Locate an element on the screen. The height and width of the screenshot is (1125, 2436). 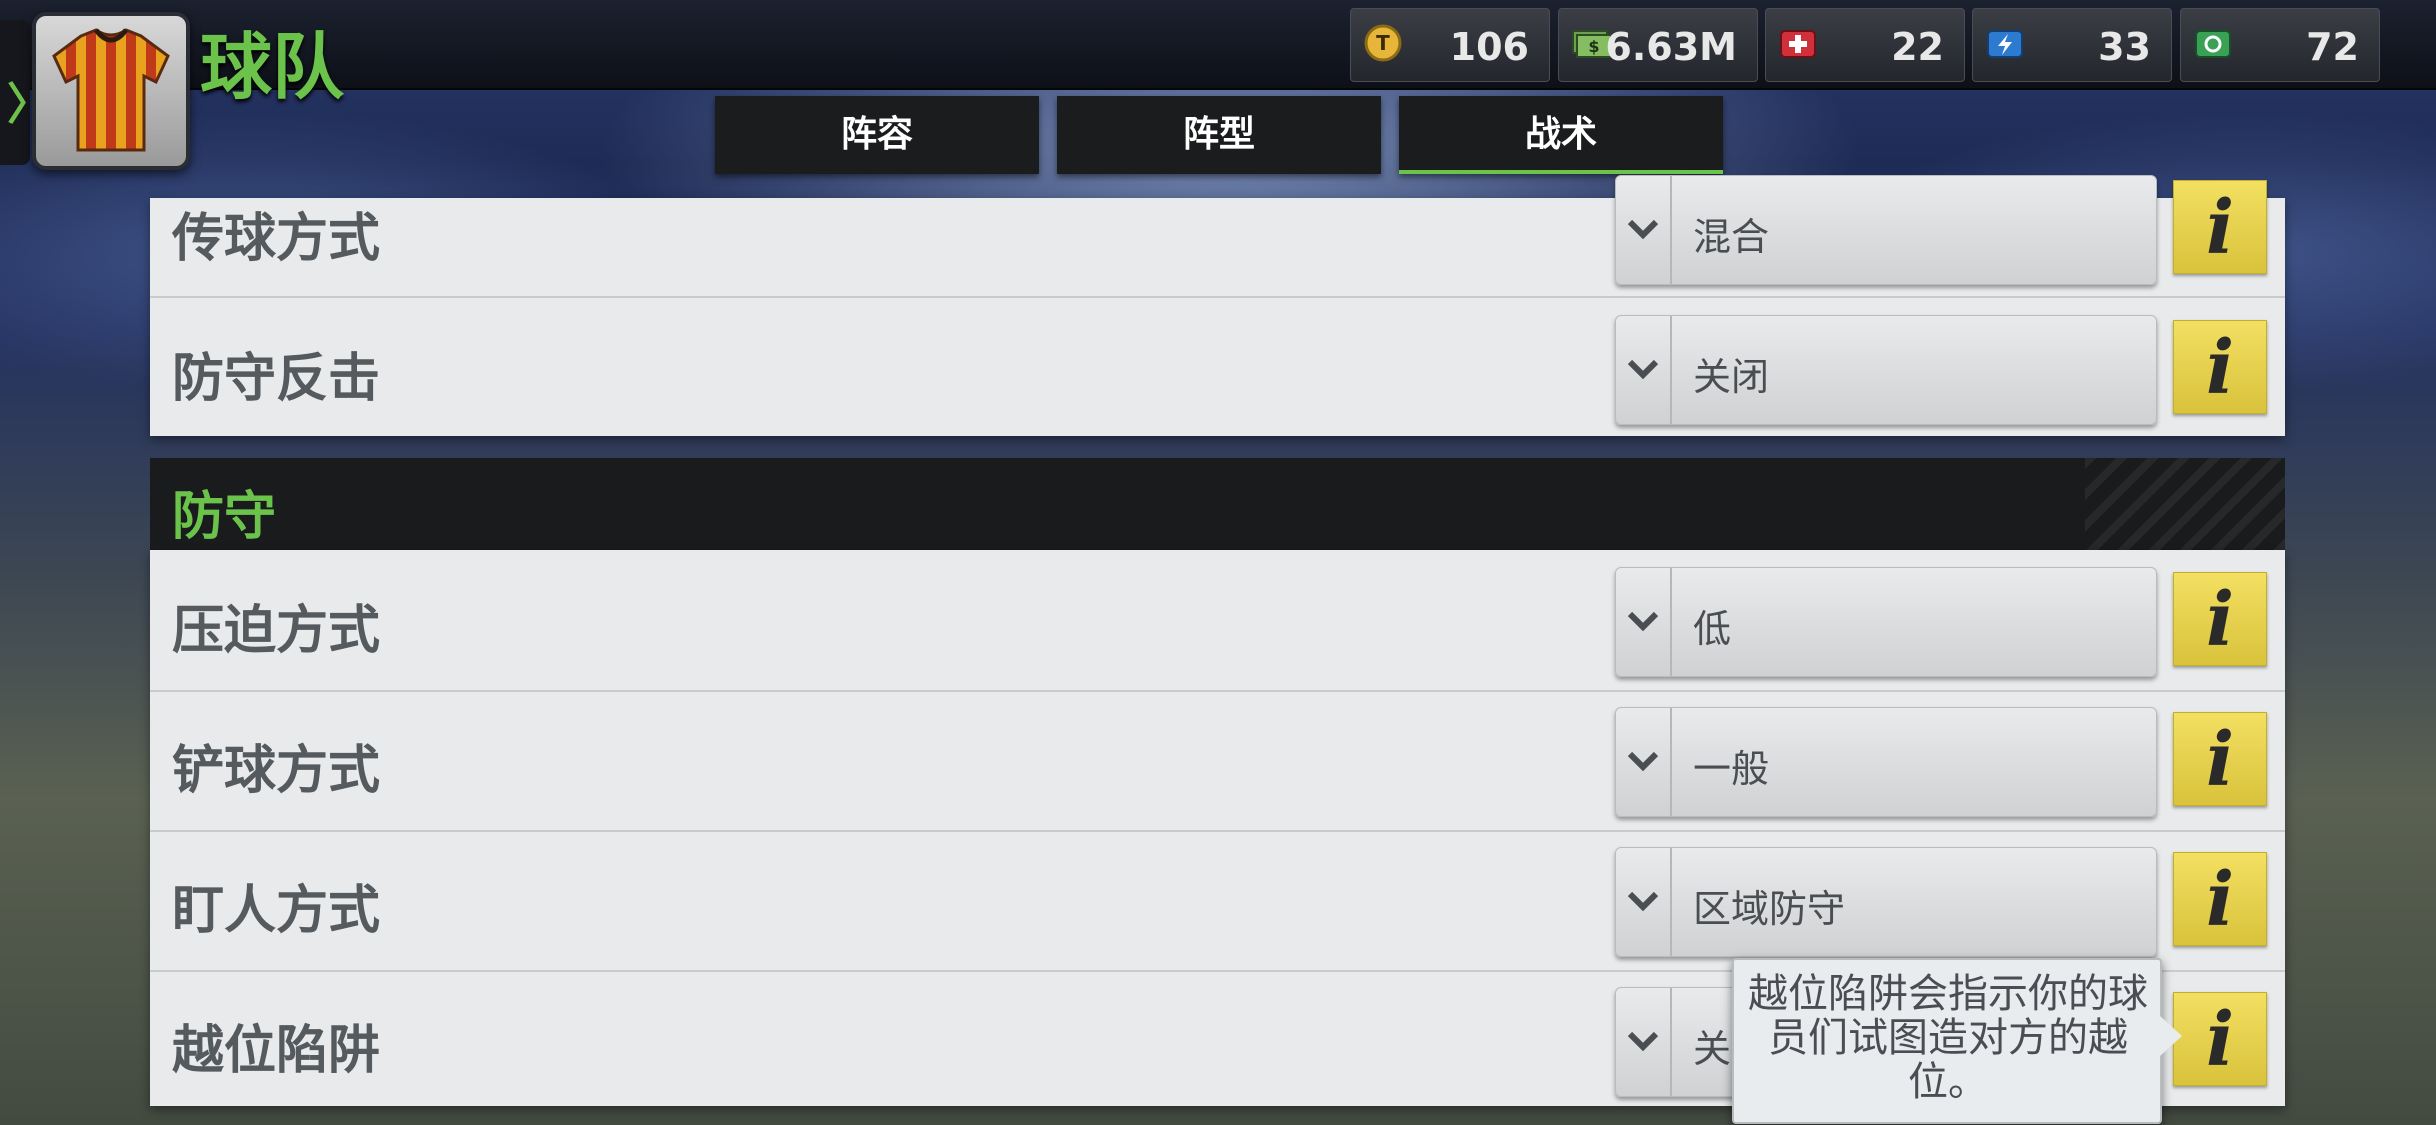
token-value: 106 is located at coordinates (1489, 47).